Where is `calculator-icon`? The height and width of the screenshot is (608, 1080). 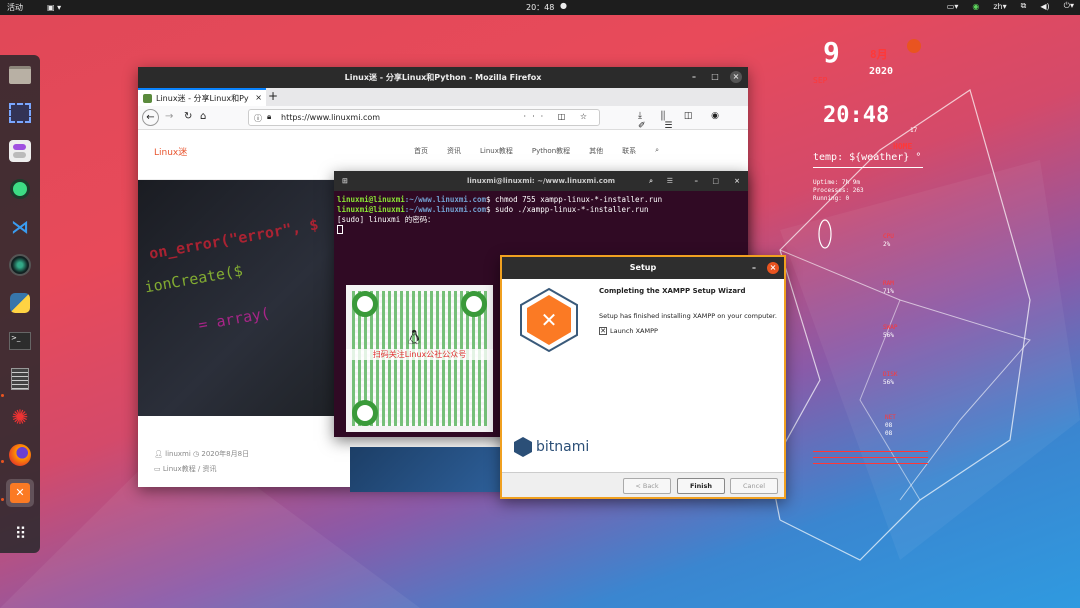 calculator-icon is located at coordinates (20, 379).